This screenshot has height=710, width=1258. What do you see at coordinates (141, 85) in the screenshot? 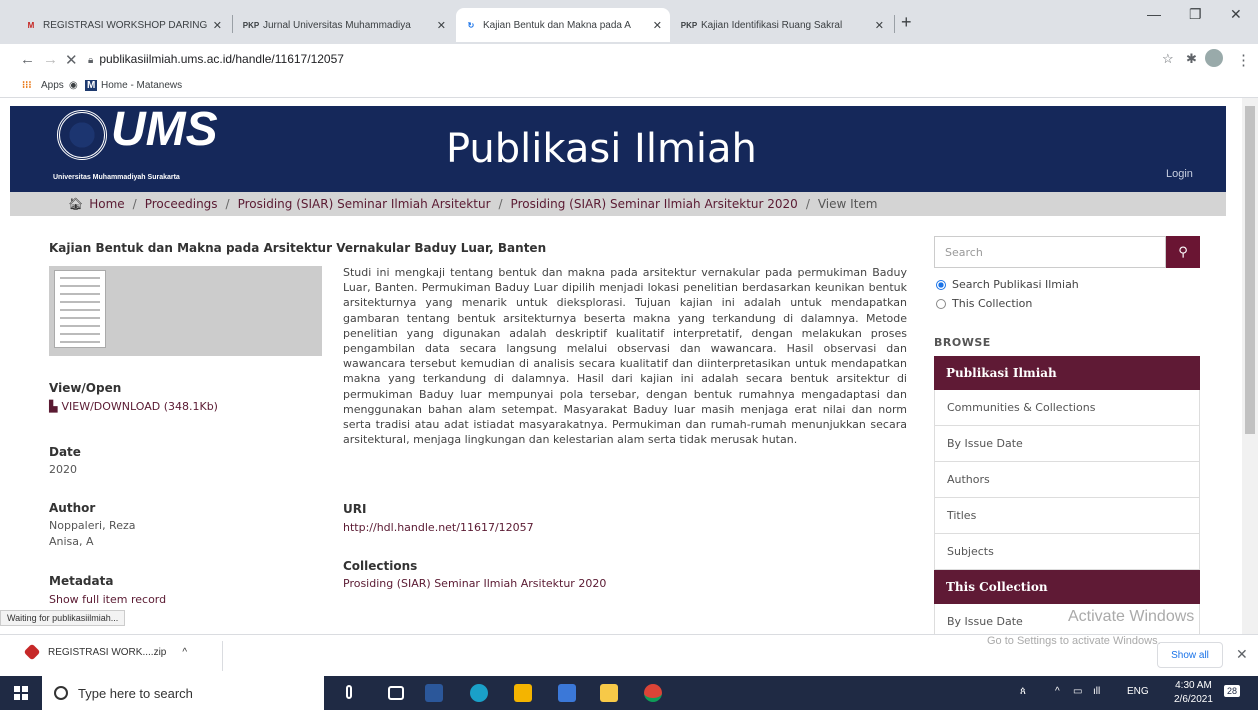
I see `bookmark-matanews: Home - Matanews` at bounding box center [141, 85].